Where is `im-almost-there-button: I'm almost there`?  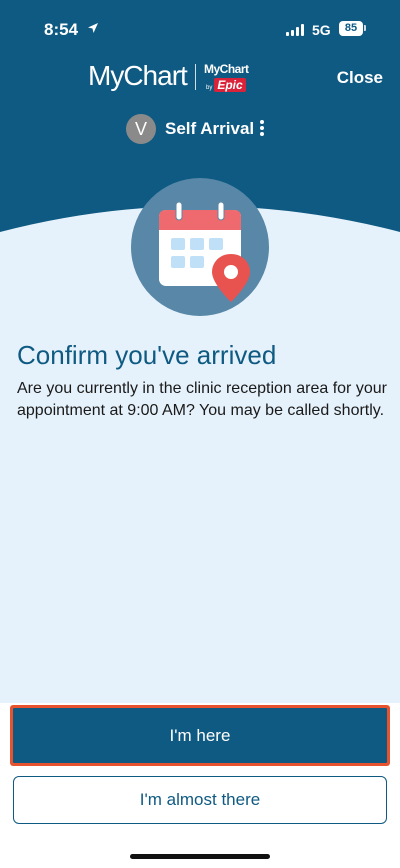 im-almost-there-button: I'm almost there is located at coordinates (200, 800).